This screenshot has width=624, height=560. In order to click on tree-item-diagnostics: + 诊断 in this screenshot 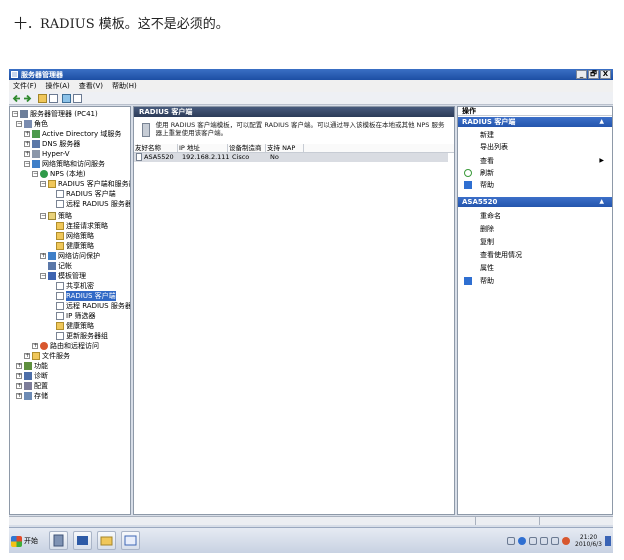, I will do `click(32, 376)`.